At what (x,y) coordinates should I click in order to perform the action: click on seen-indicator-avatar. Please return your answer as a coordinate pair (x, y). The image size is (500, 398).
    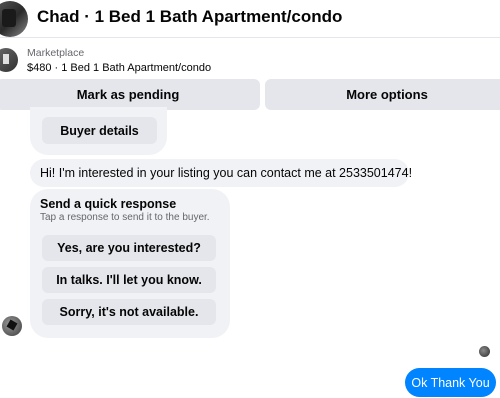
    Looking at the image, I should click on (484, 351).